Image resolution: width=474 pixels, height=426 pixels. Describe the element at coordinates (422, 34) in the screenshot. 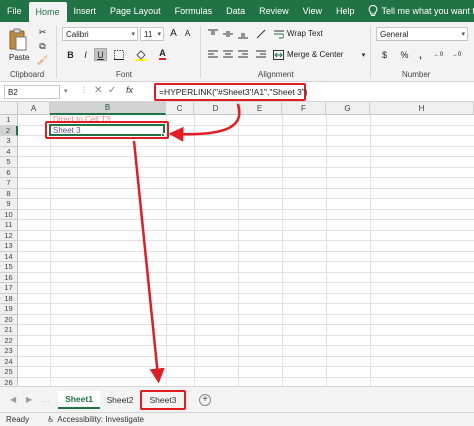

I see `number-format-select: General ▾` at that location.